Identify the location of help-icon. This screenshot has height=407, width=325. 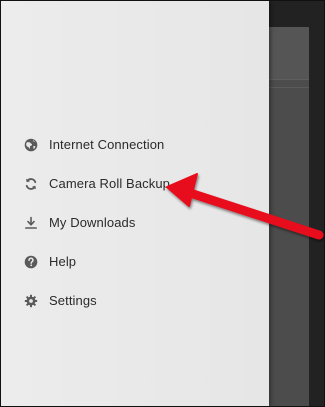
(31, 262).